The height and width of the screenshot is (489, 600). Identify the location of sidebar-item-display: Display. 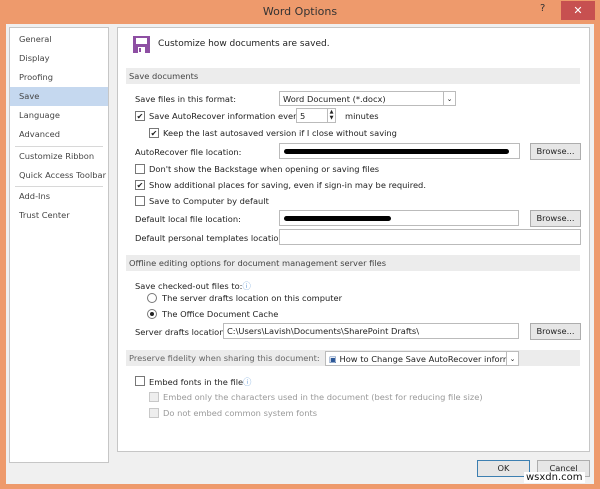
(59, 58).